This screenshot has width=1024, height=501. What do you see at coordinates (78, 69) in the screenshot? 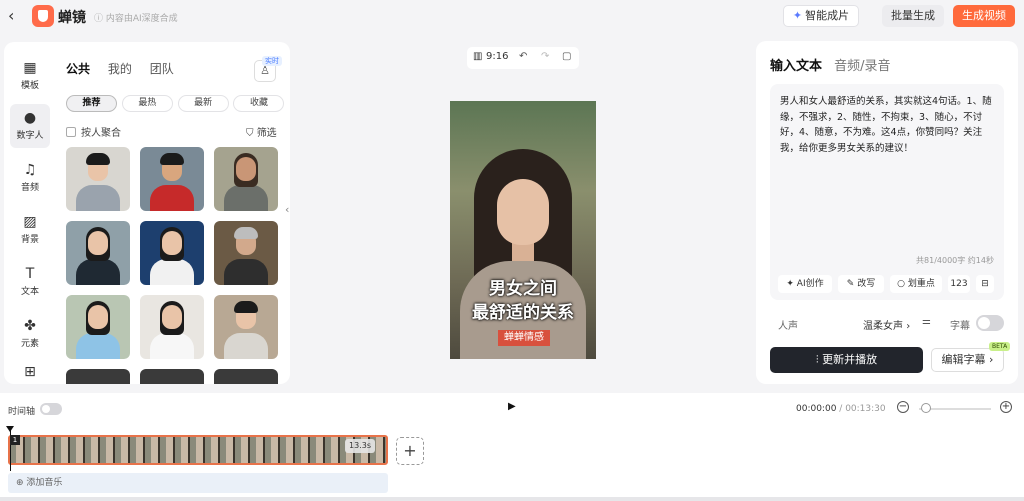
I see `tab-public: 公共` at bounding box center [78, 69].